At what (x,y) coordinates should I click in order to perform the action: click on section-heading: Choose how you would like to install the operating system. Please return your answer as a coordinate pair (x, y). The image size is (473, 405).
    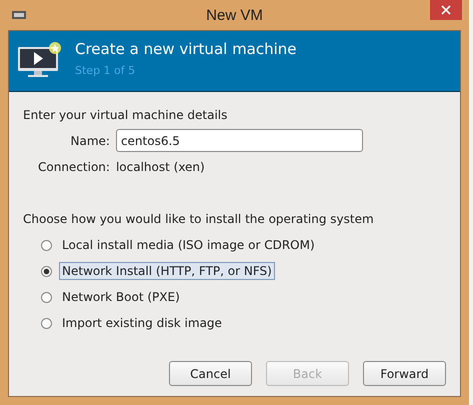
    Looking at the image, I should click on (199, 219).